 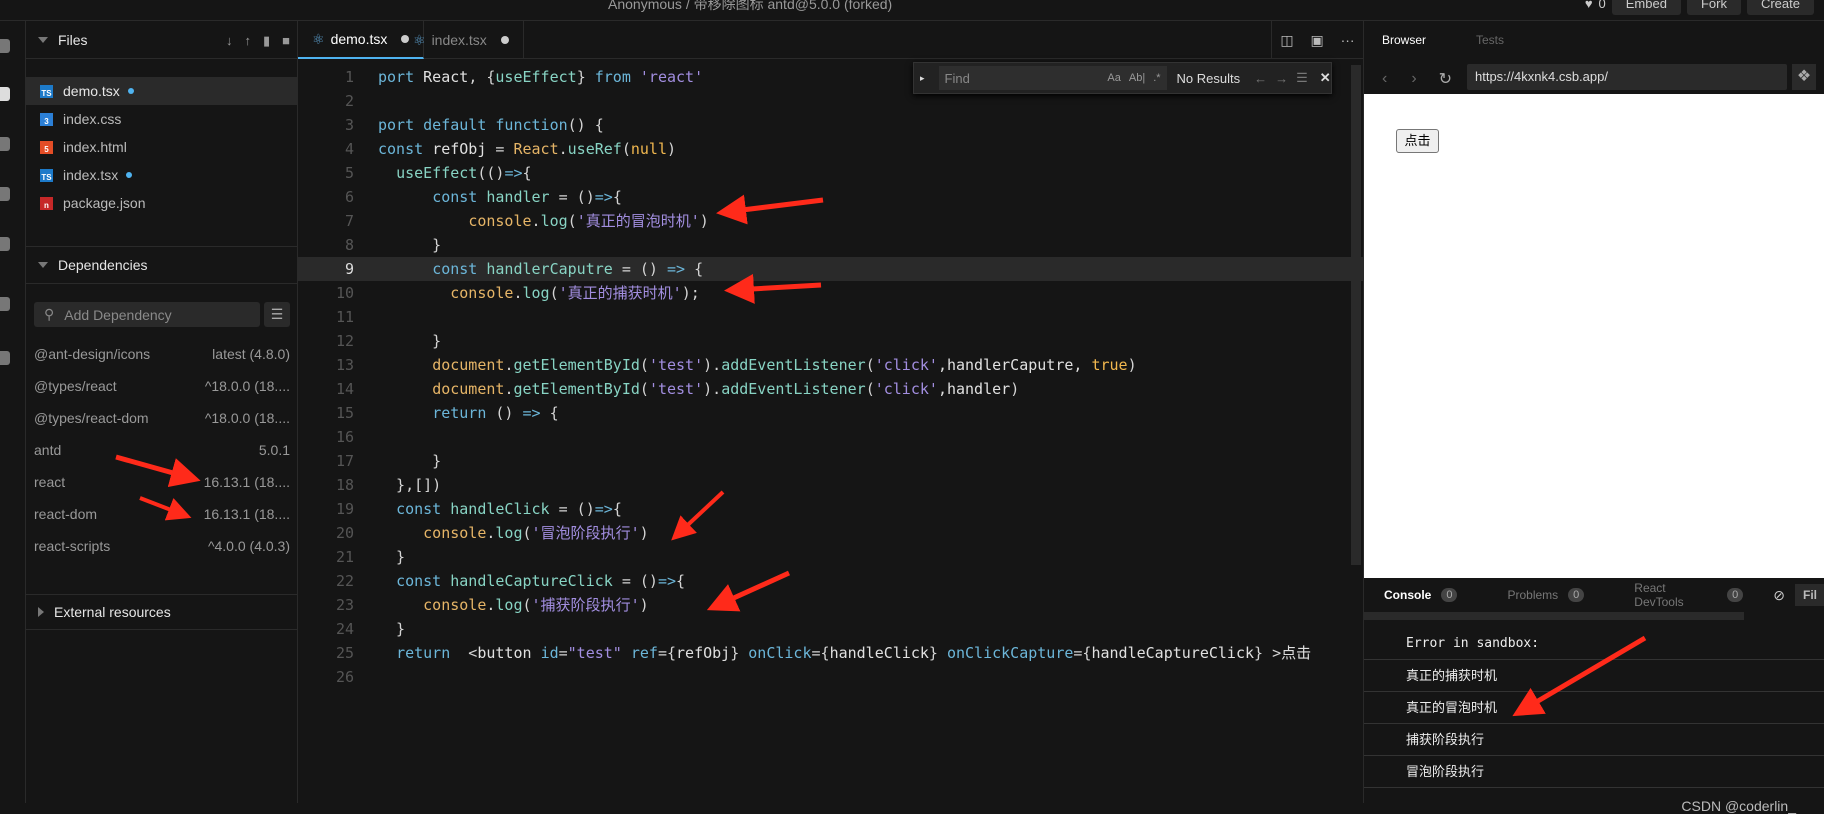 What do you see at coordinates (1627, 77) in the screenshot?
I see `url-input: https://4kxnk4.csb.app/` at bounding box center [1627, 77].